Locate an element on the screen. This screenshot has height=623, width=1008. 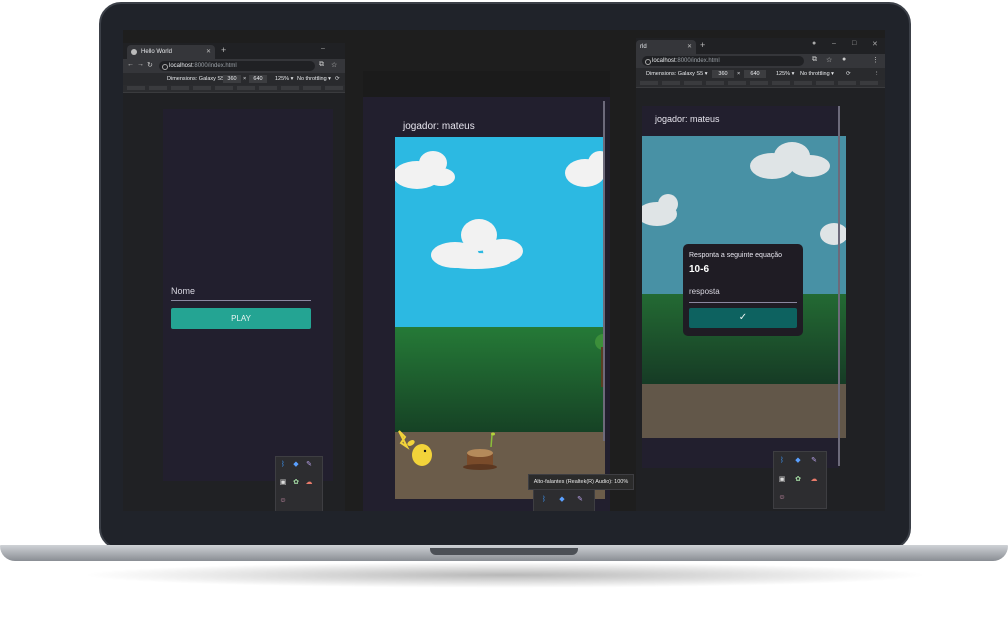
tab-bar: rld ✕ + ● – □ ✕ is located at coordinates (760, 46).